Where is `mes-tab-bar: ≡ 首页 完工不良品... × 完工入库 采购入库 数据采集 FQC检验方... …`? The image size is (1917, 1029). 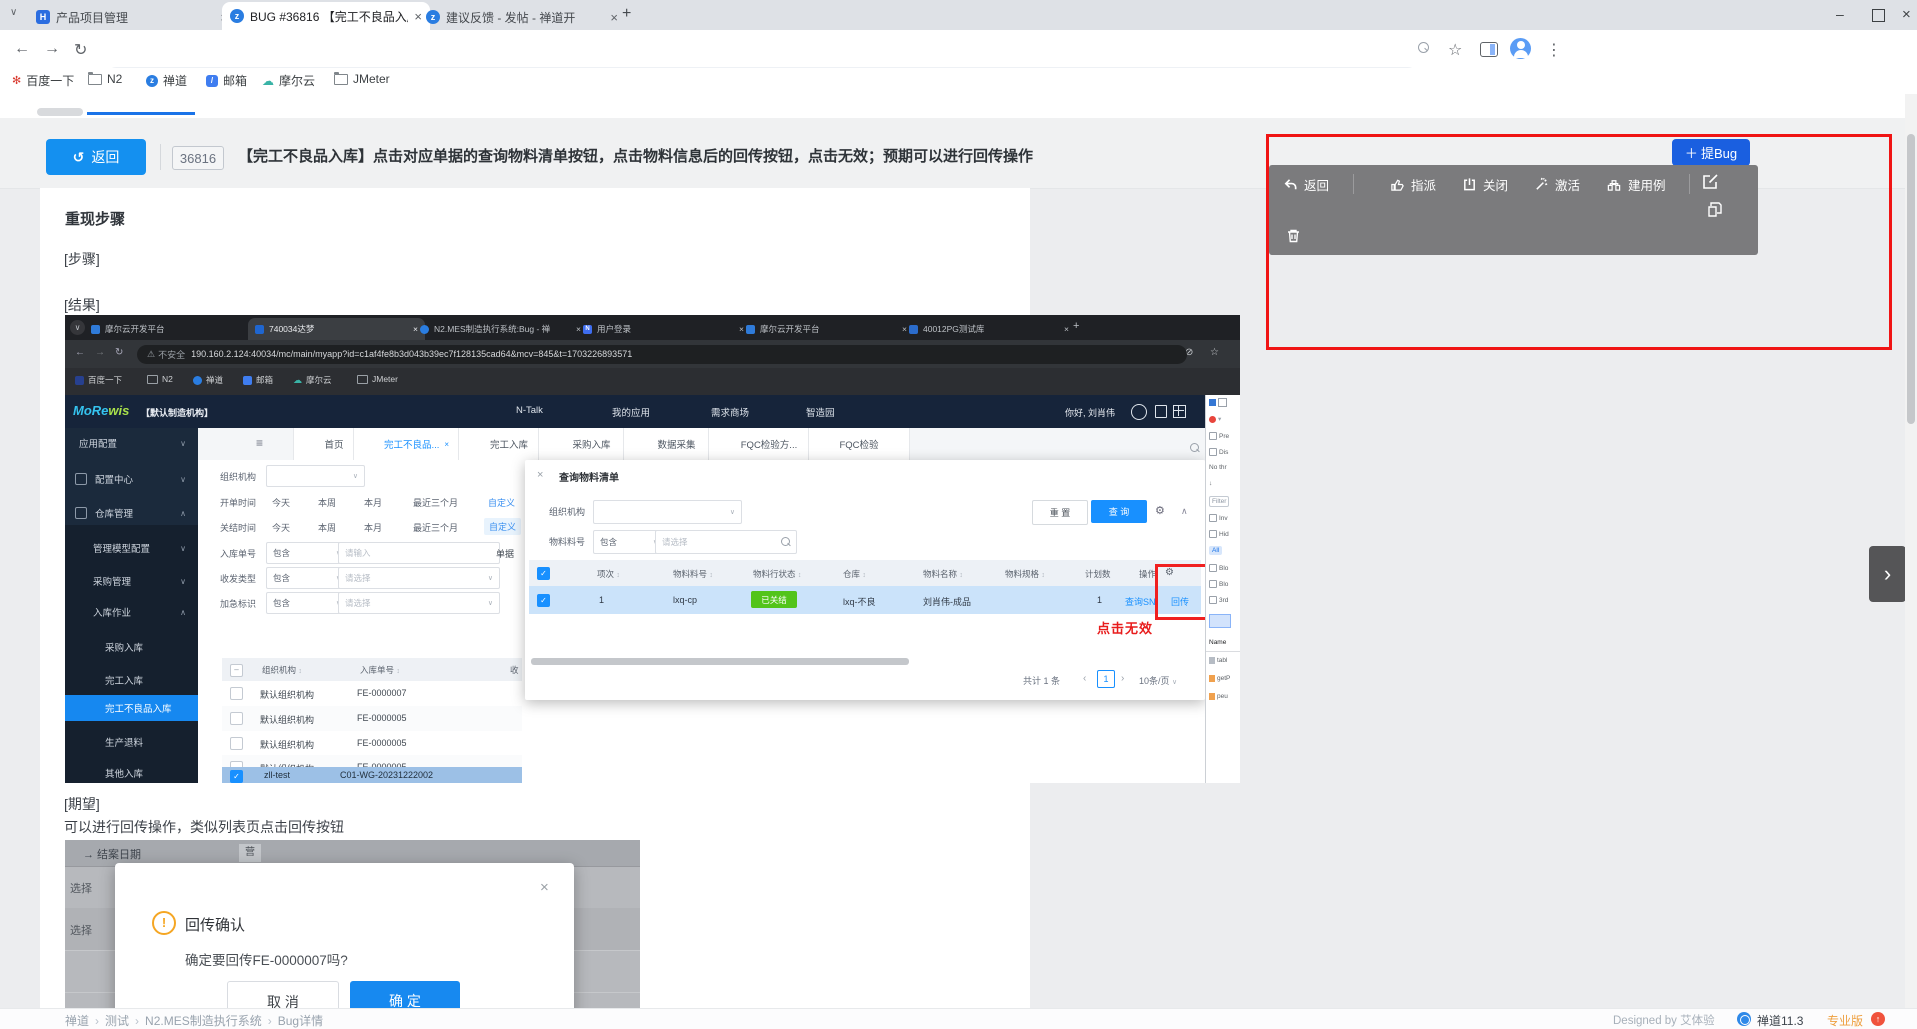 mes-tab-bar: ≡ 首页 完工不良品... × 完工入库 采购入库 数据采集 FQC检验方... … is located at coordinates (719, 444).